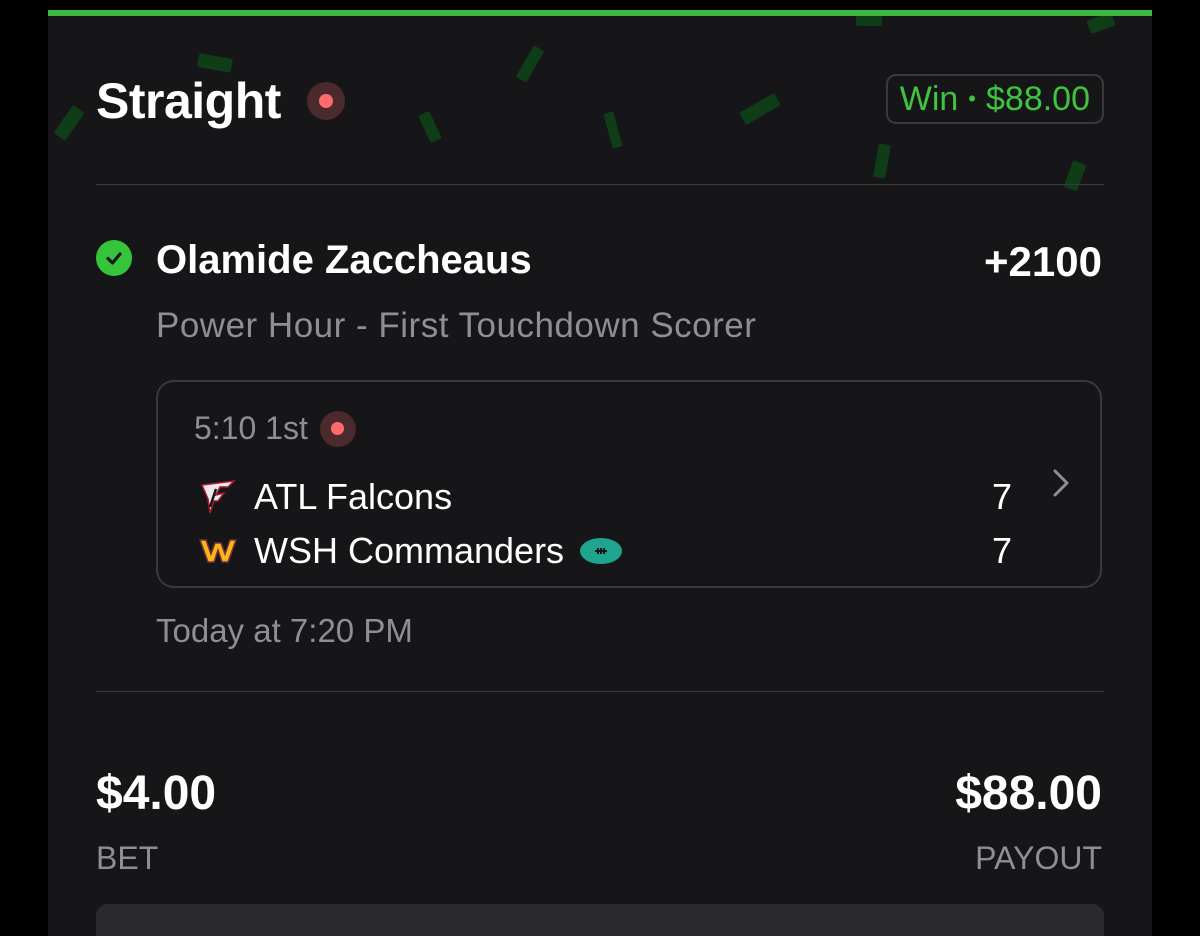  What do you see at coordinates (1043, 261) in the screenshot?
I see `selection-odds: +2100` at bounding box center [1043, 261].